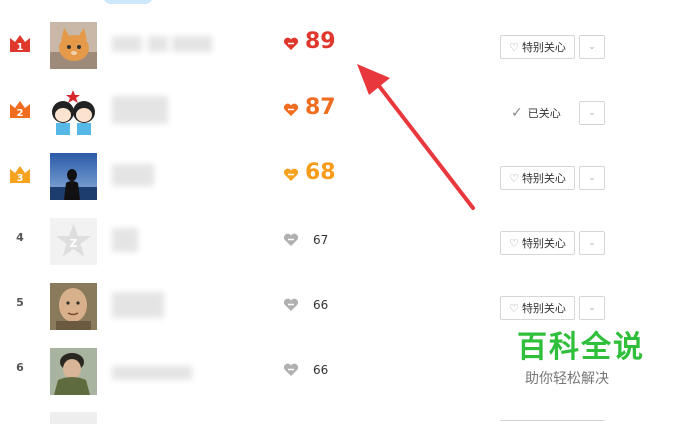 Image resolution: width=692 pixels, height=425 pixels. I want to click on rank-number: 4, so click(20, 237).